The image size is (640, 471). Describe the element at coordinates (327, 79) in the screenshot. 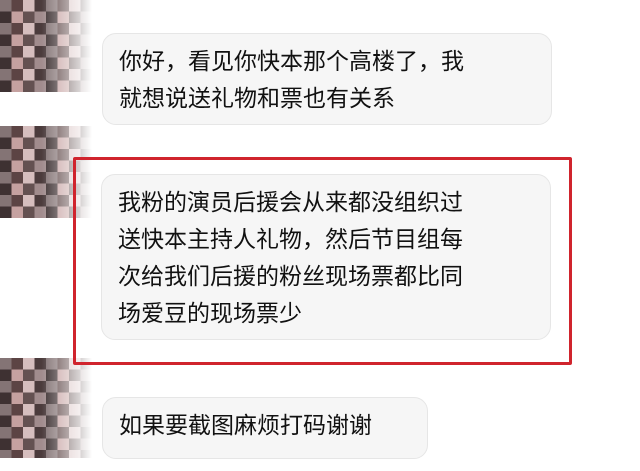

I see `message-bubble: 你好，看见你快本那个高楼了，我 就想说送礼物和票也有关系` at that location.